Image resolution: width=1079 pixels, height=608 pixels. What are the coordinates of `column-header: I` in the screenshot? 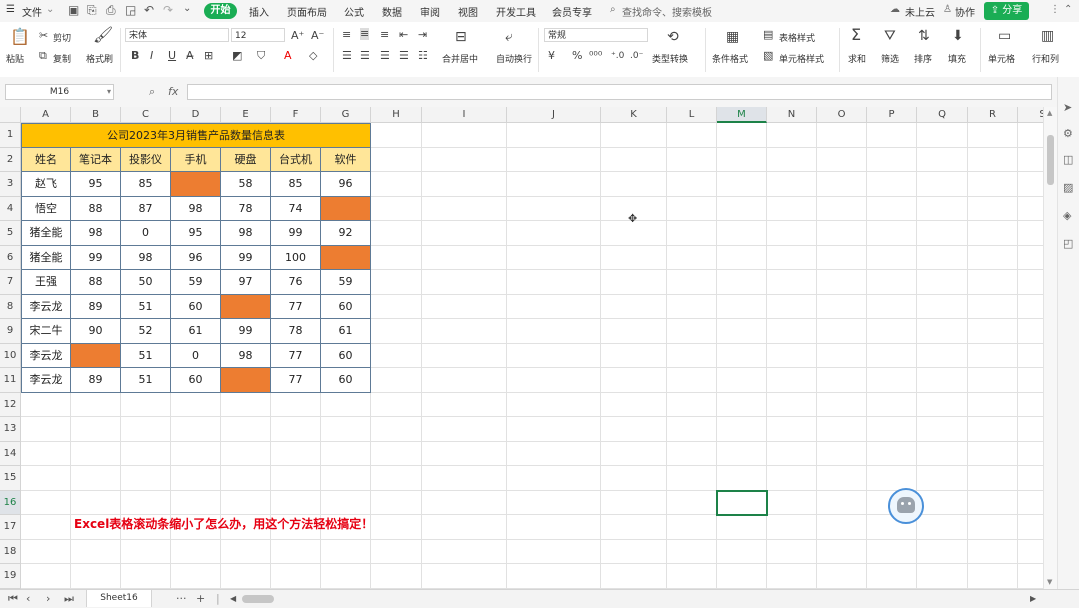 It's located at (464, 115).